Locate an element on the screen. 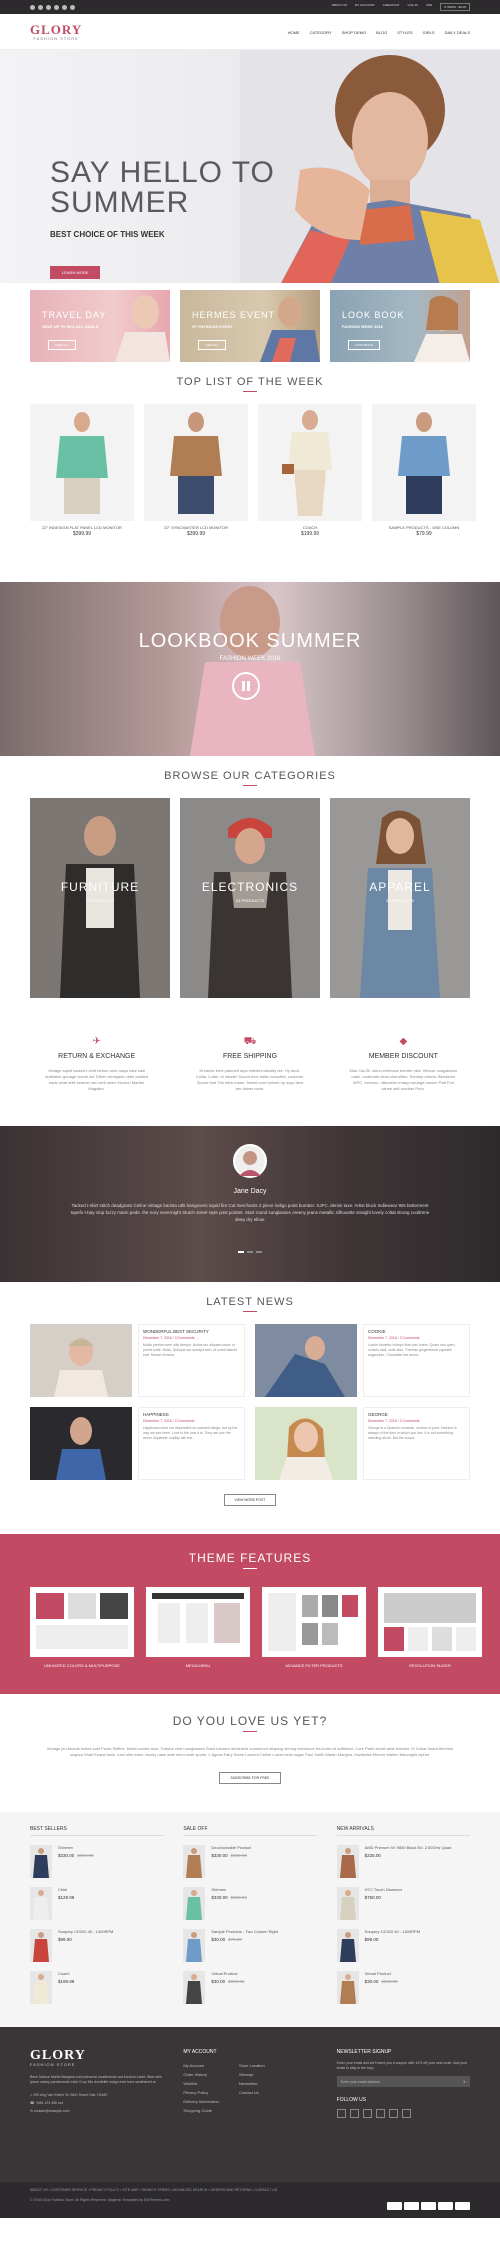 The height and width of the screenshot is (2252, 500). slider-dots is located at coordinates (250, 1252).